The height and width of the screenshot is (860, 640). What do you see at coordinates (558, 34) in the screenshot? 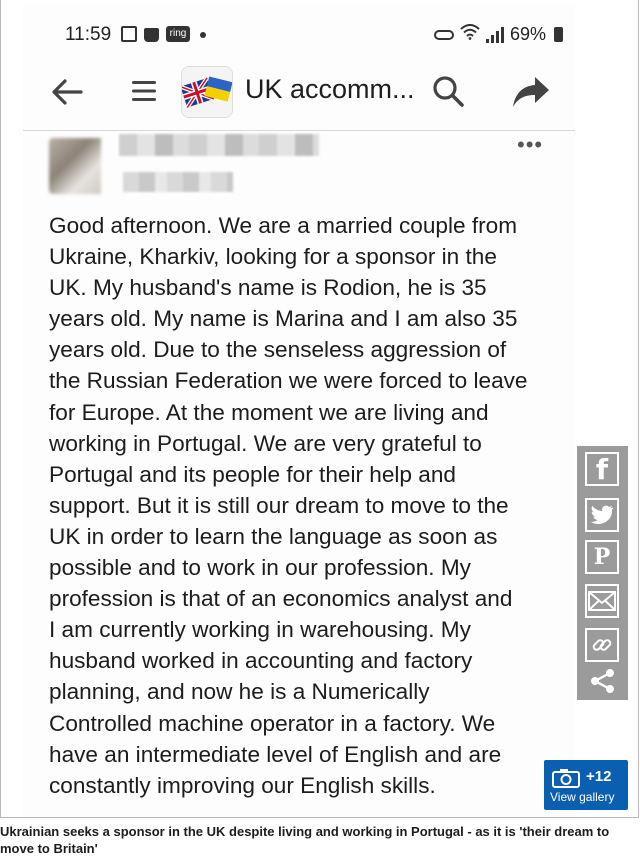
I see `battery-icon` at bounding box center [558, 34].